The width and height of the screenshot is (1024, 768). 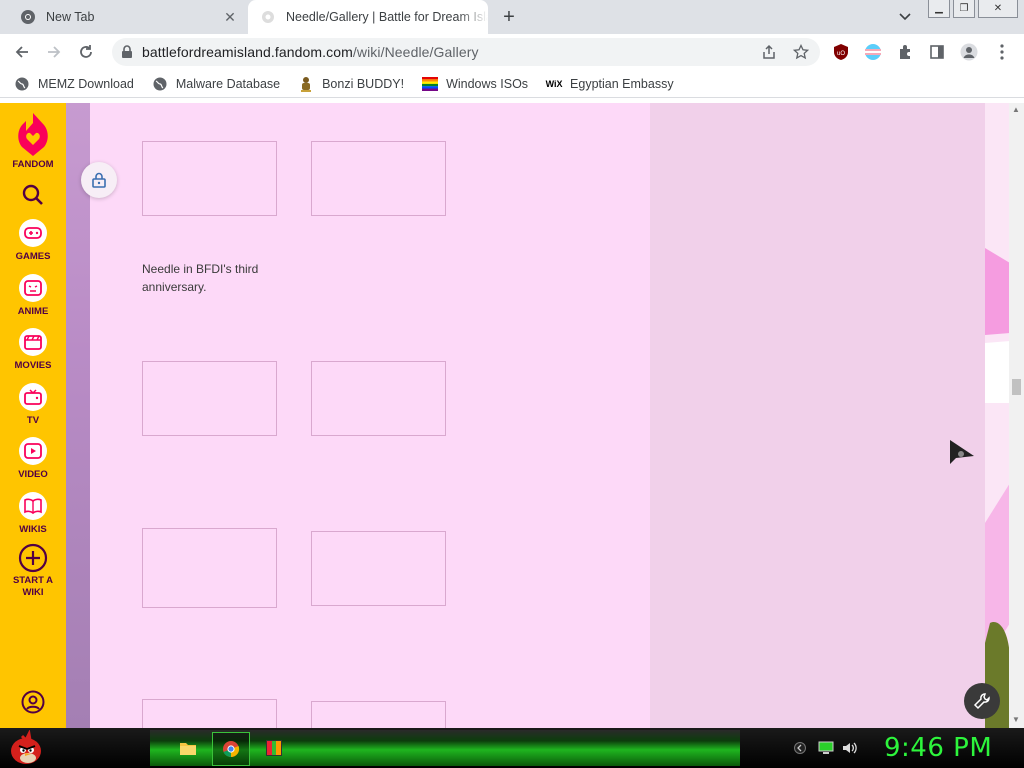 I want to click on menu-kebab-icon, so click(x=1002, y=52).